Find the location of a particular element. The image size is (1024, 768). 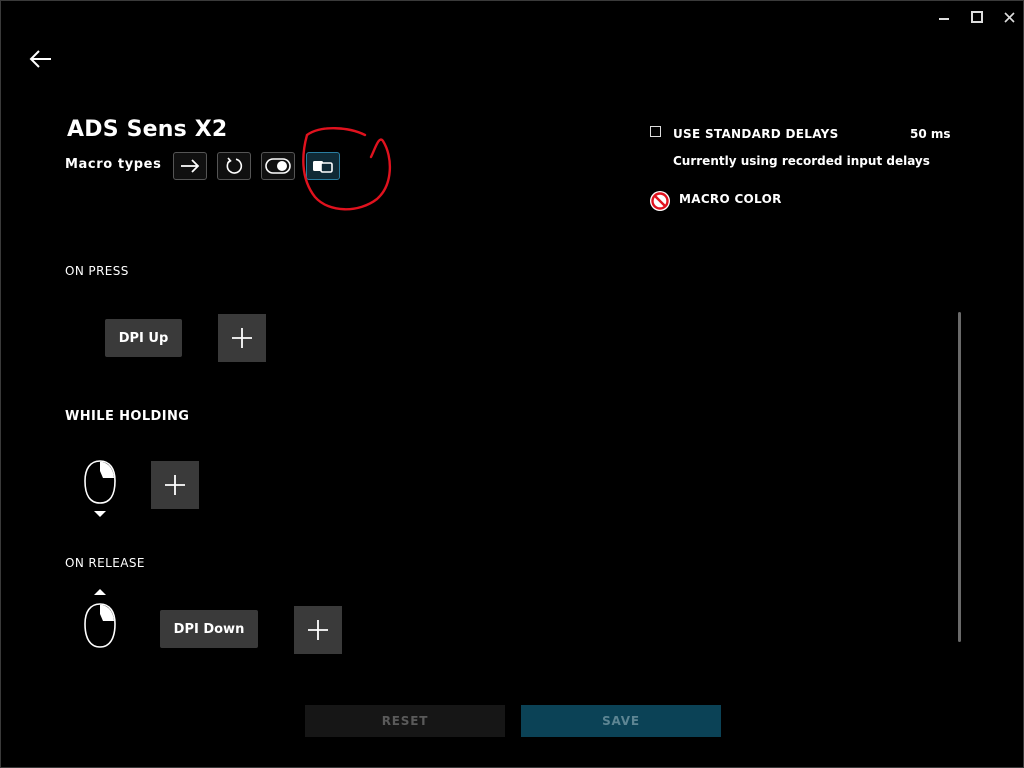

add-press-action-button is located at coordinates (242, 338).